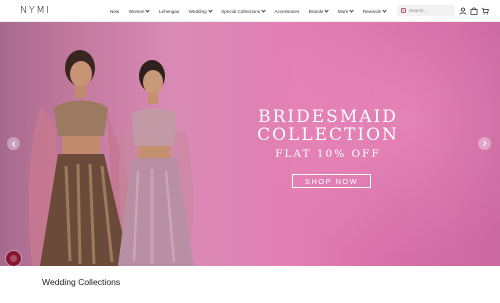 This screenshot has width=500, height=303. I want to click on brand-logo: NYMI, so click(35, 10).